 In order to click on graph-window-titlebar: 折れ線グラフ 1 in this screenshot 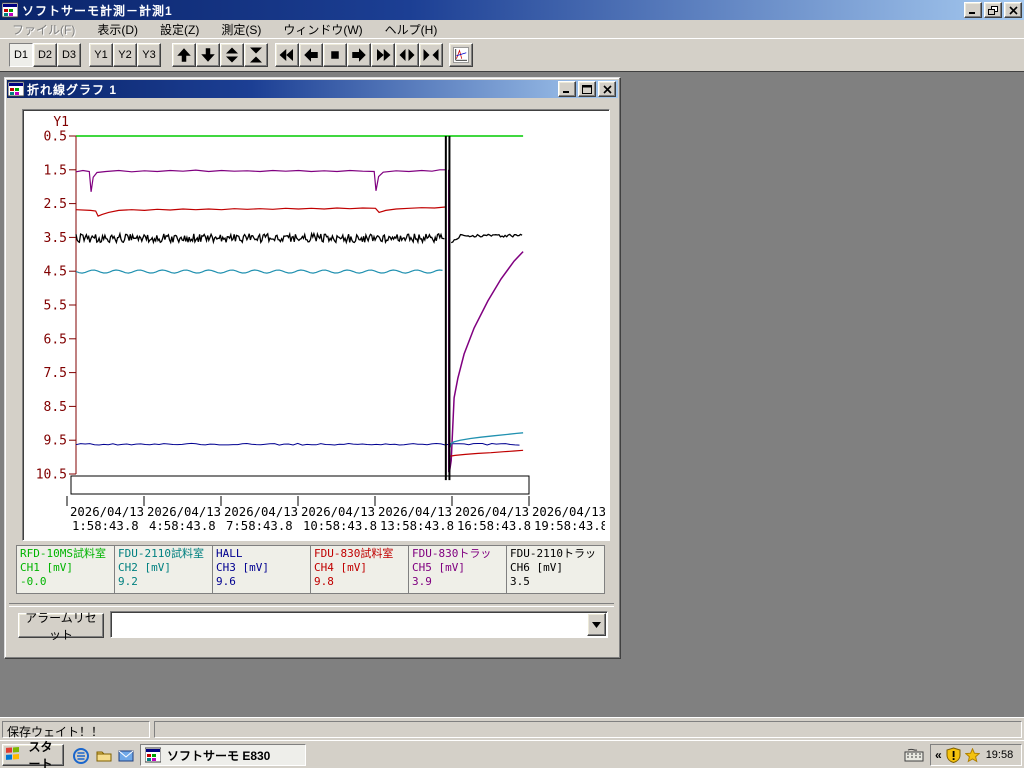, I will do `click(312, 89)`.